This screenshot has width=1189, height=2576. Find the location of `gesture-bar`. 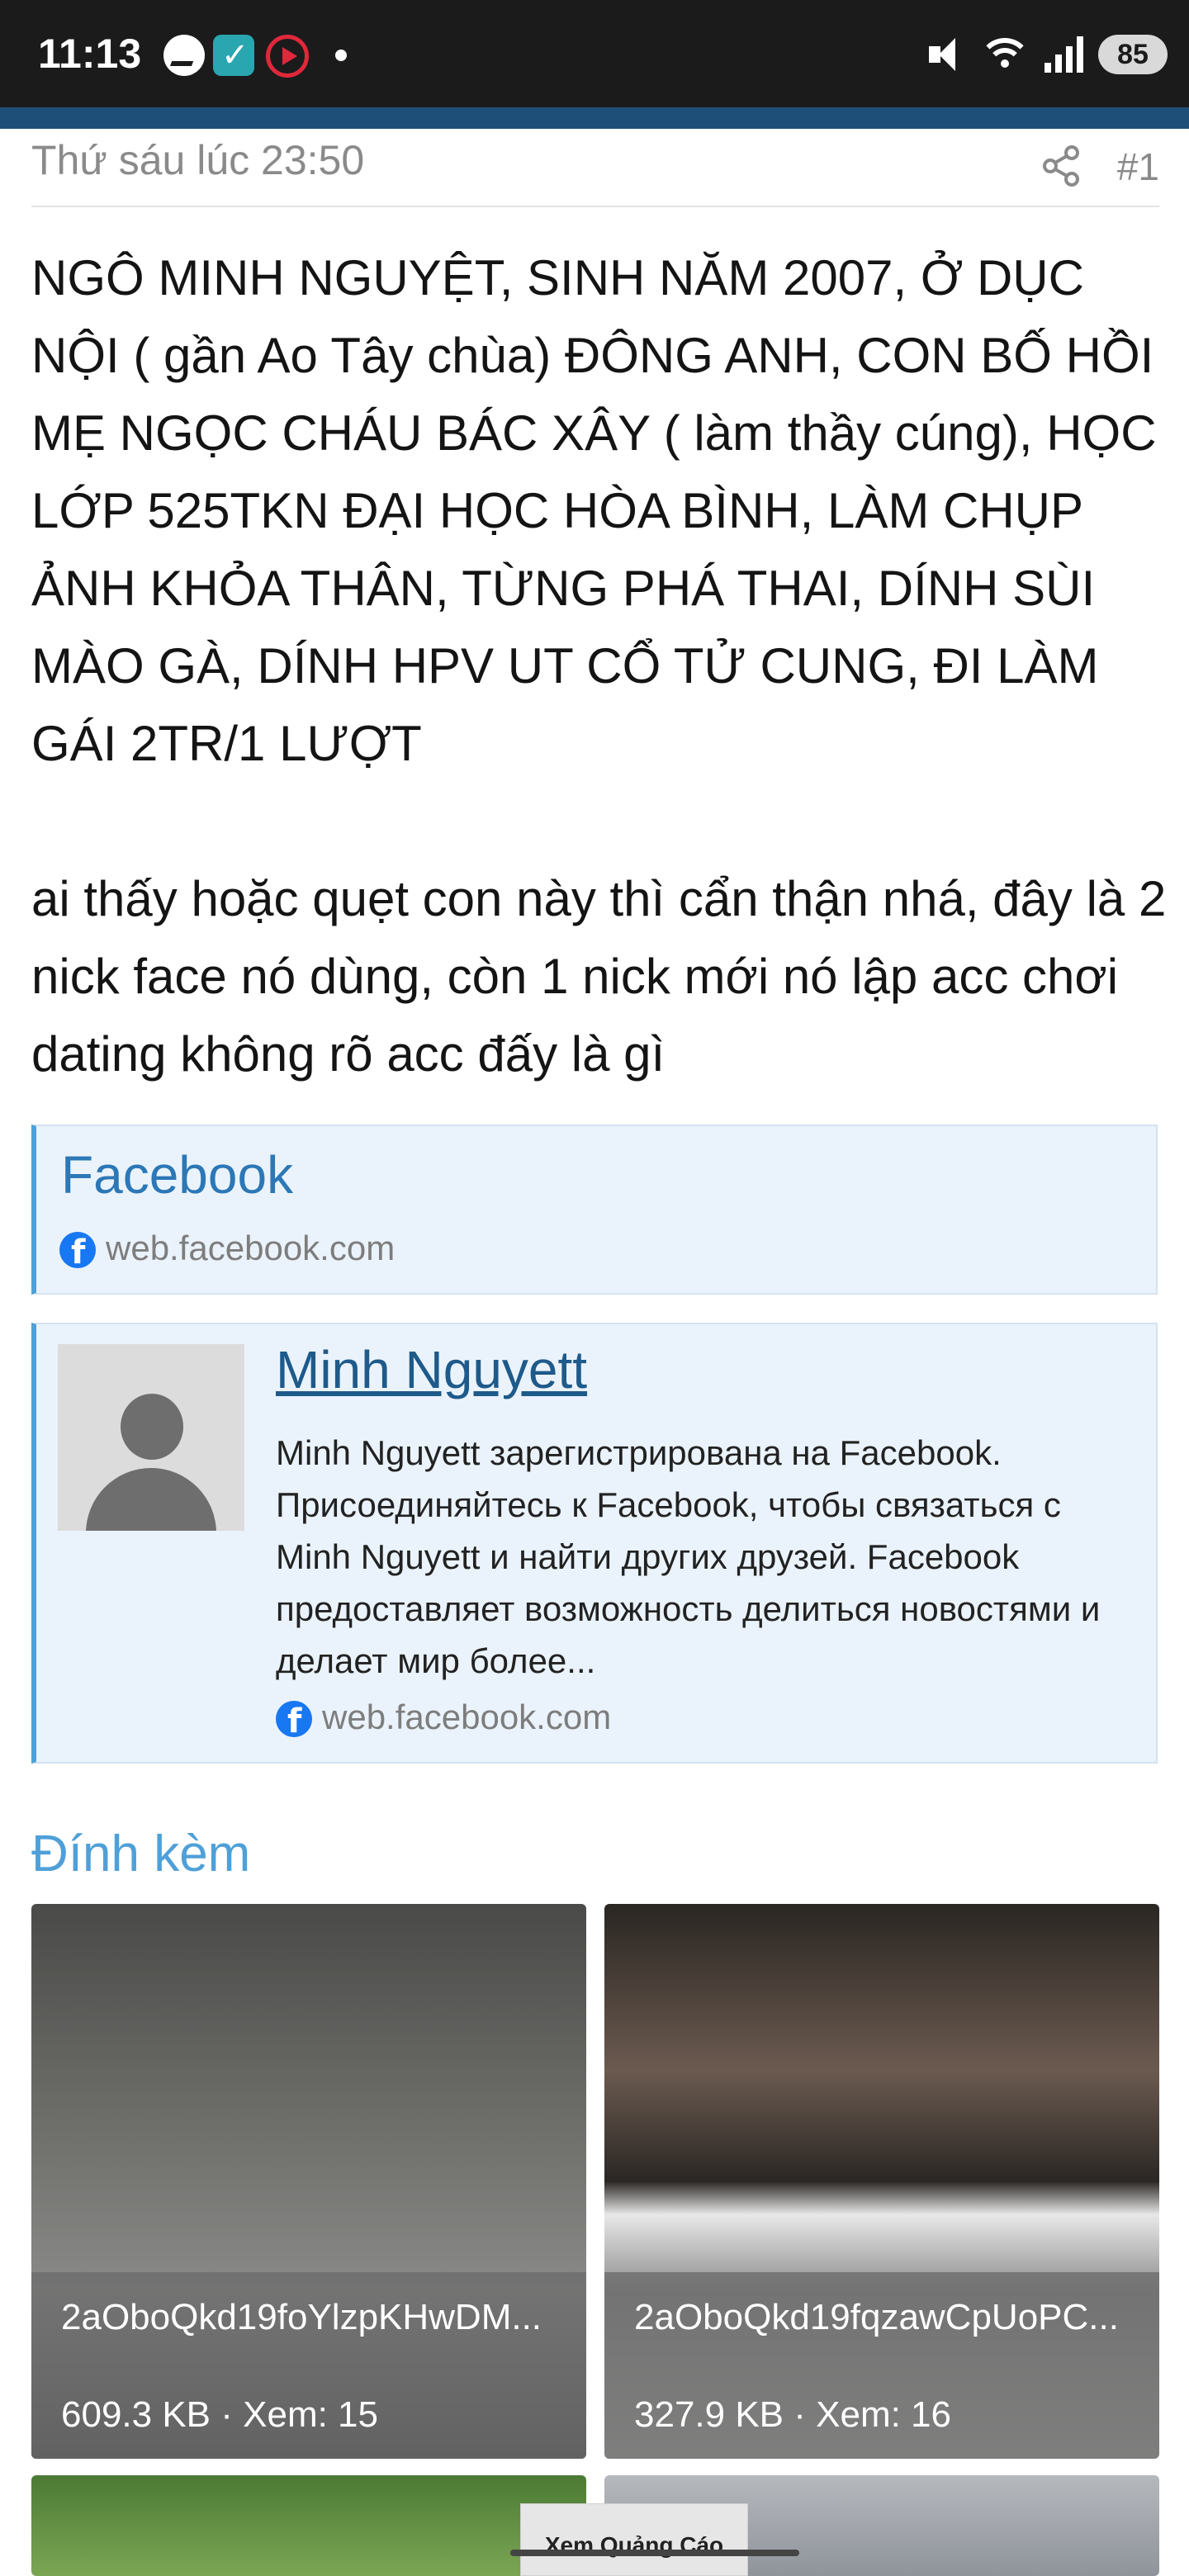

gesture-bar is located at coordinates (654, 2553).